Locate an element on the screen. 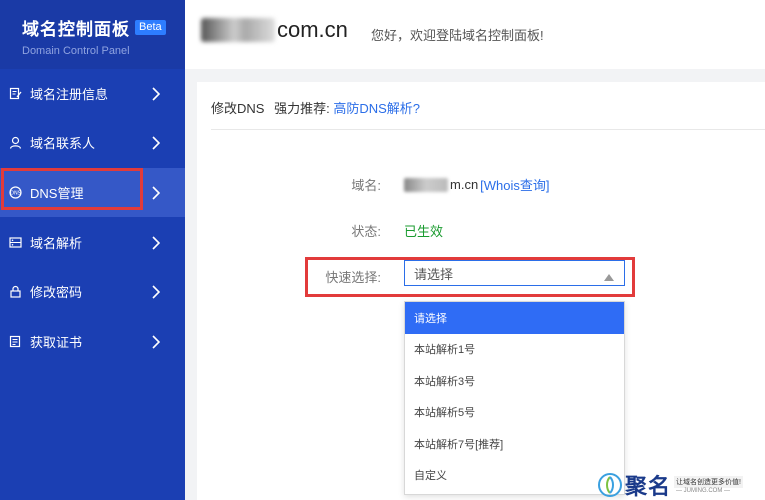  sidebar-item-label: 域名注册信息 is located at coordinates (69, 94).